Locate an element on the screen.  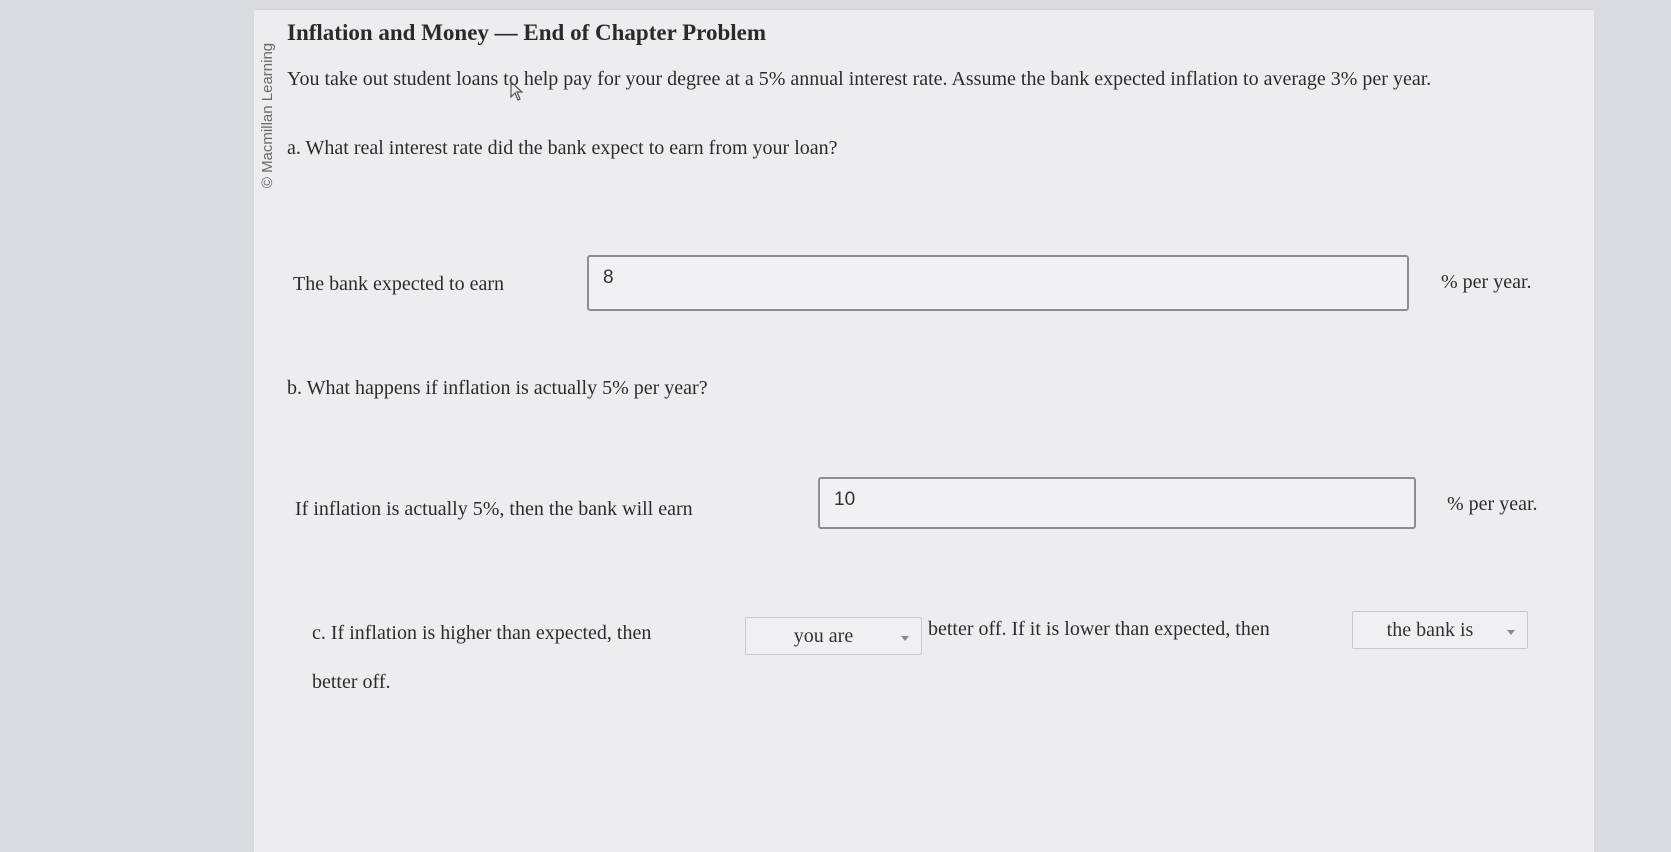
part-c-text-3: better off. is located at coordinates (351, 682).